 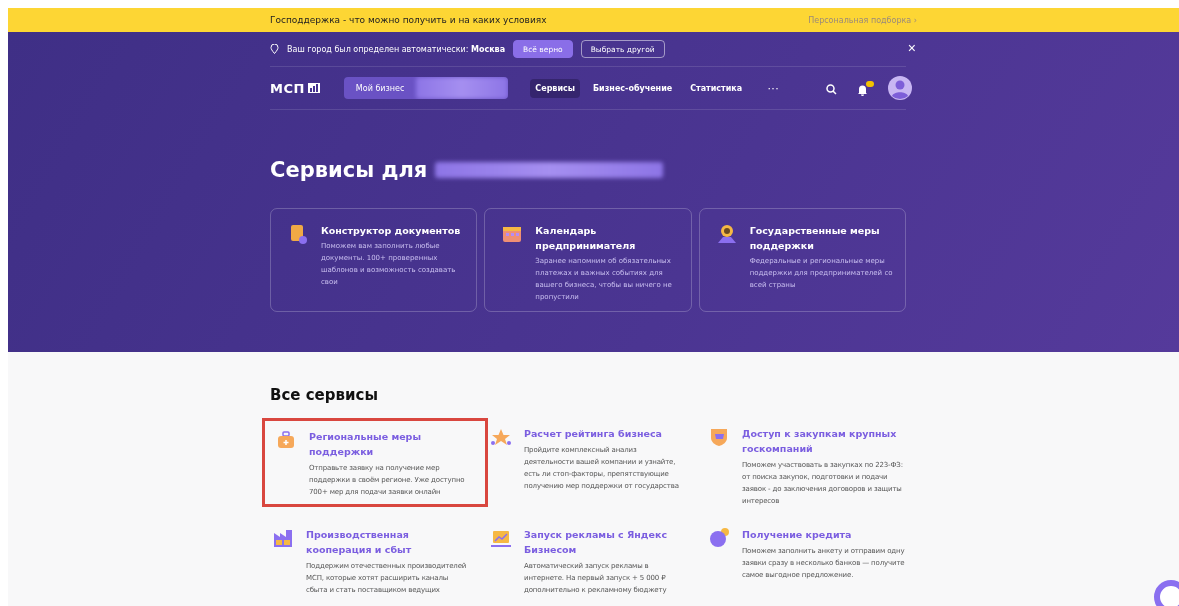 What do you see at coordinates (295, 88) in the screenshot?
I see `logo: МСП` at bounding box center [295, 88].